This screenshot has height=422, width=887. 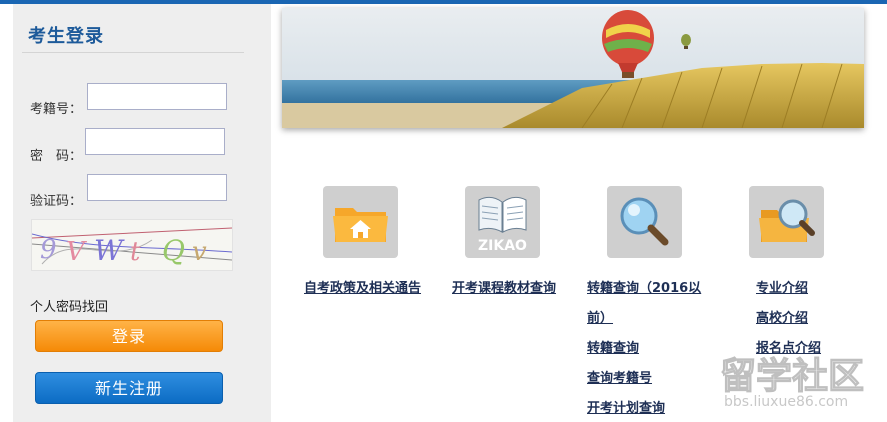 What do you see at coordinates (157, 96) in the screenshot?
I see `exam-id-input` at bounding box center [157, 96].